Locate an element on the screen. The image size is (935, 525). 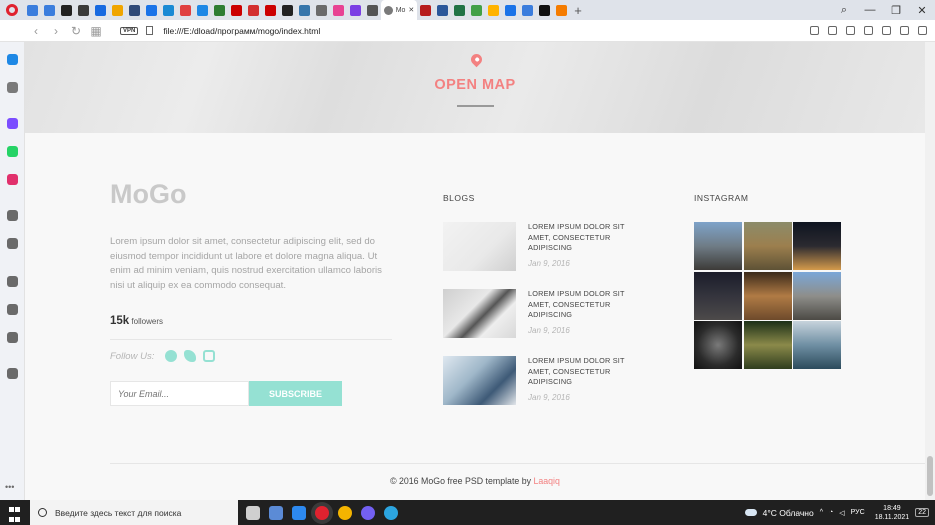
scrollbar-thumb is located at coordinates (930, 476).